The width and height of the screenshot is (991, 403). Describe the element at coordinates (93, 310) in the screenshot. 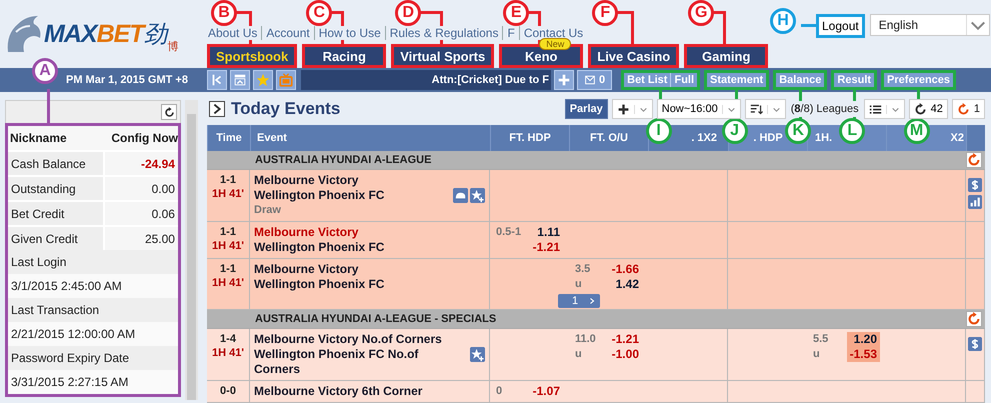

I see `account-label: Last Transaction` at that location.